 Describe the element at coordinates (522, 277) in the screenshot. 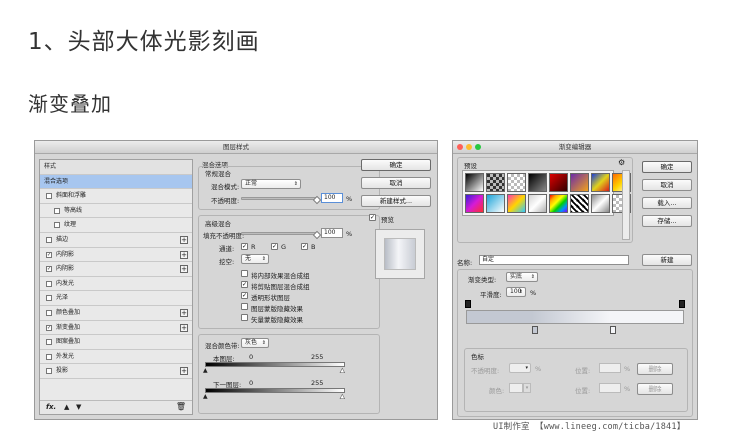

I see `gradient-type-select: 实底 ⇕` at that location.